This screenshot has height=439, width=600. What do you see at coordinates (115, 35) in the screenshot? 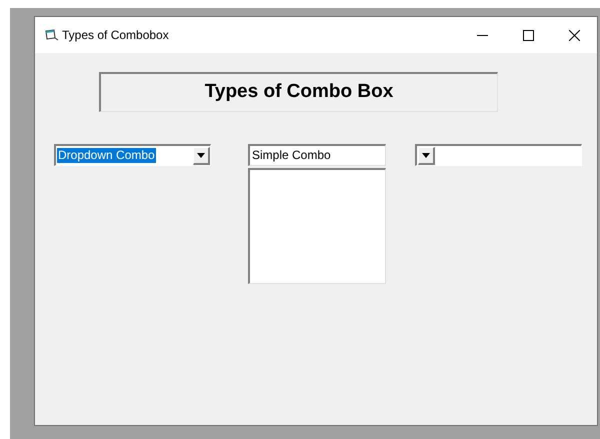
I see `window-title: Types of Combobox` at bounding box center [115, 35].